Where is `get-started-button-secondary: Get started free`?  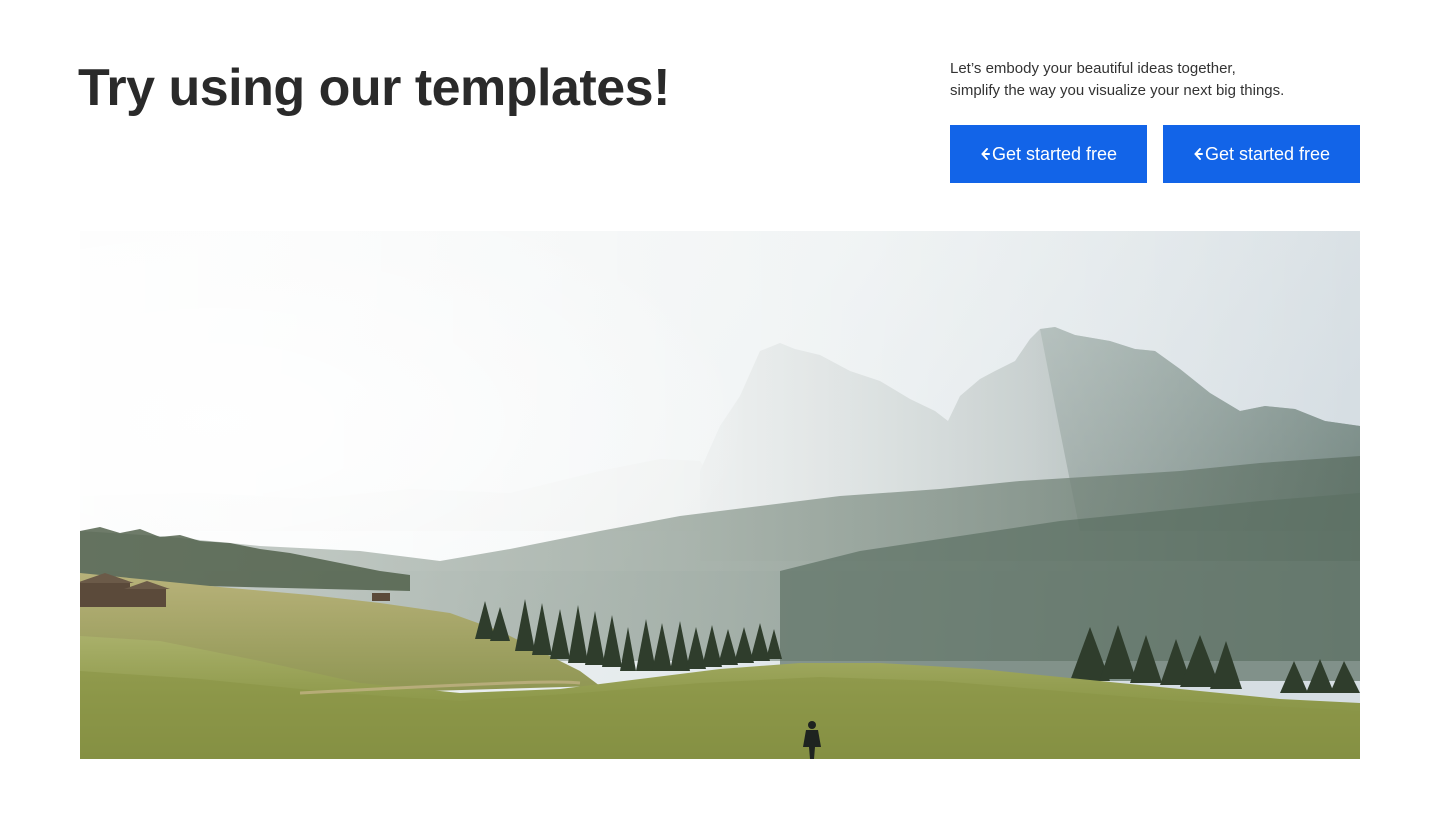
get-started-button-secondary: Get started free is located at coordinates (1261, 154).